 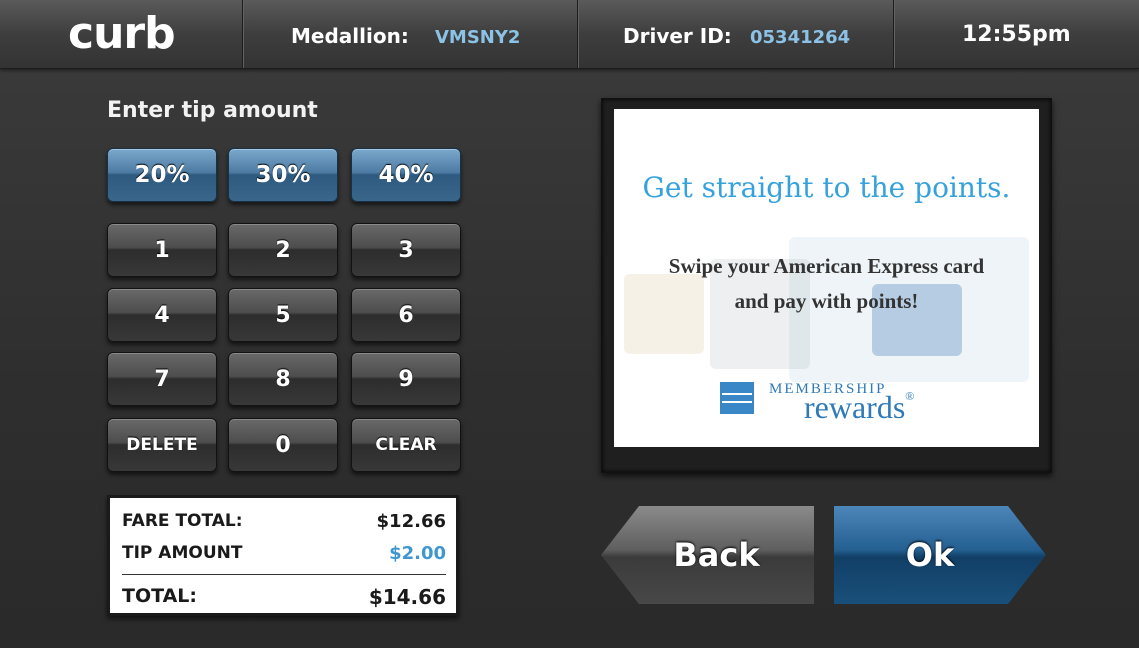 I want to click on key-6: 6, so click(x=406, y=315).